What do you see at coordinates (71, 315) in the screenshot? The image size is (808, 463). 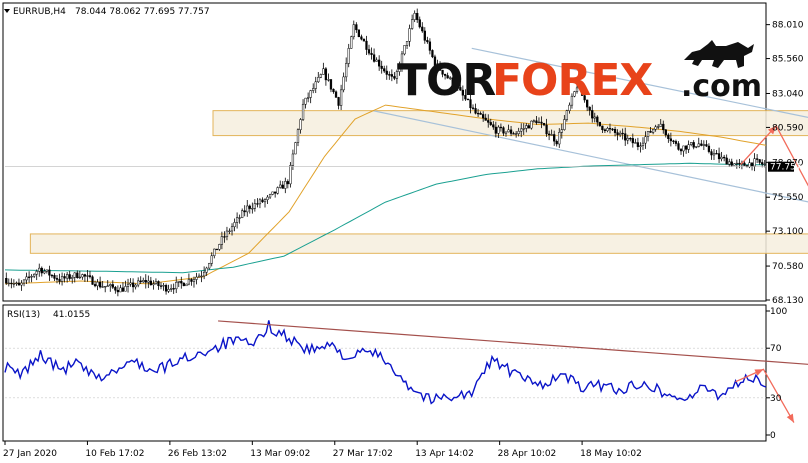 I see `rsi-value-label: 41.0155` at bounding box center [71, 315].